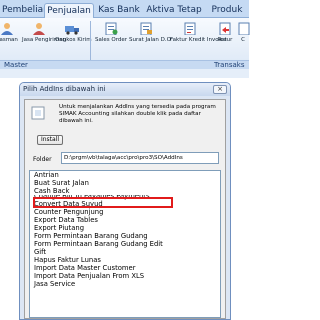 Image resolution: width=320 pixels, height=320 pixels. I want to click on delivery-icon, so click(72, 30).